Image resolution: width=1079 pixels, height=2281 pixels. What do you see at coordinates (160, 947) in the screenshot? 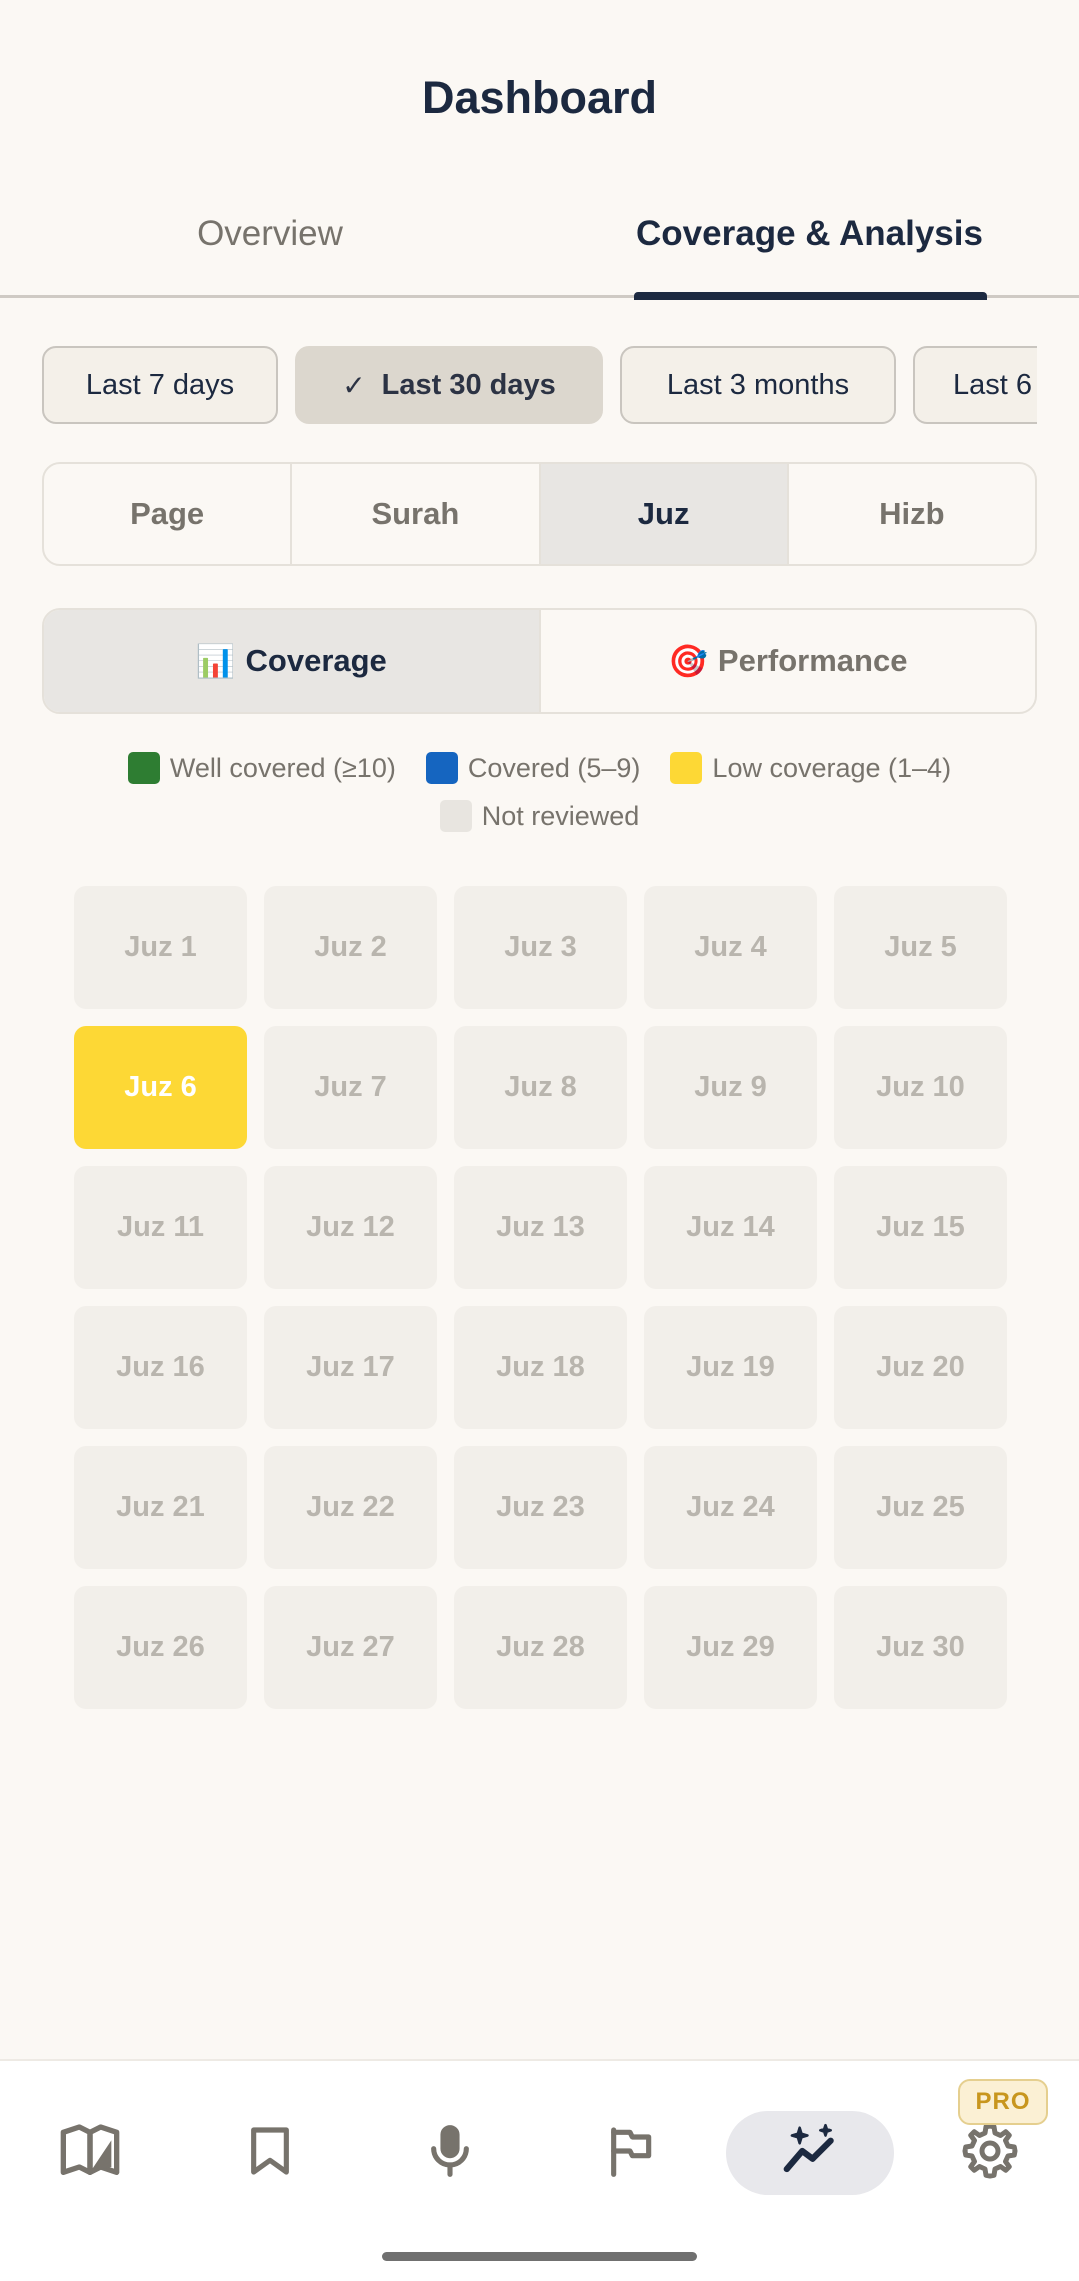
I see `juz-cell: Juz 1` at bounding box center [160, 947].